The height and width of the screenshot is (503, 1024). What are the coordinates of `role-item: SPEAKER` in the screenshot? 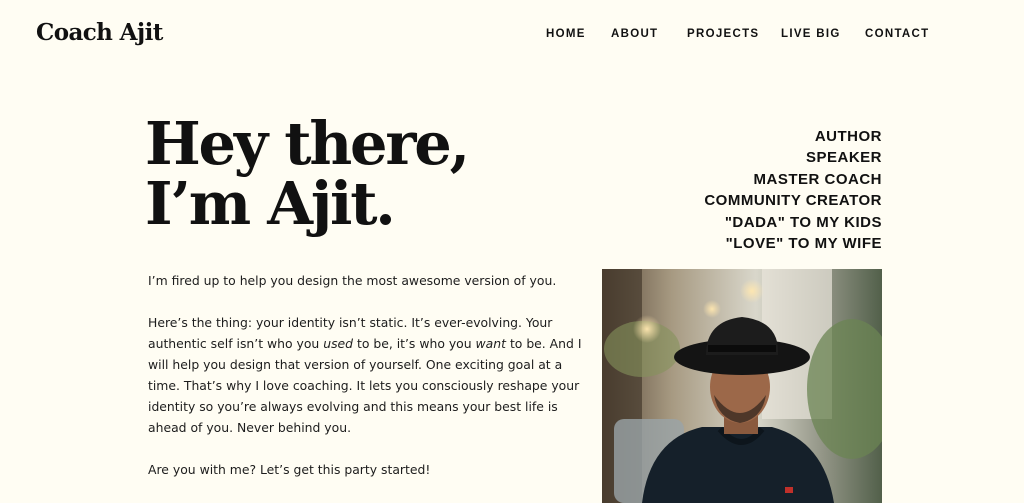 It's located at (843, 158).